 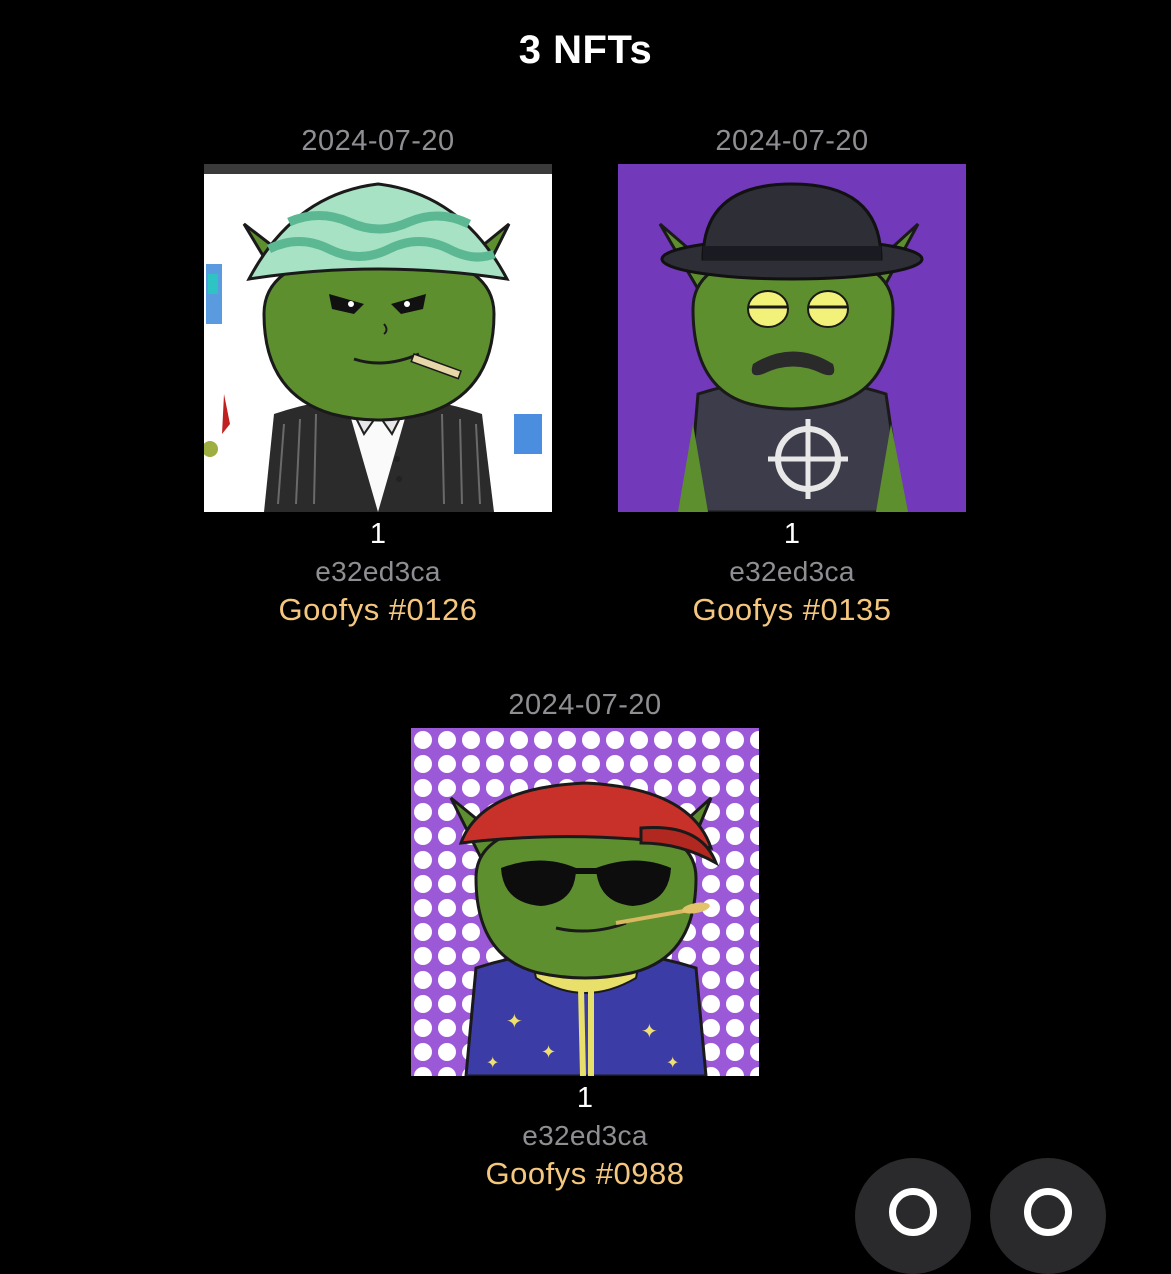 What do you see at coordinates (913, 1212) in the screenshot?
I see `refresh-icon` at bounding box center [913, 1212].